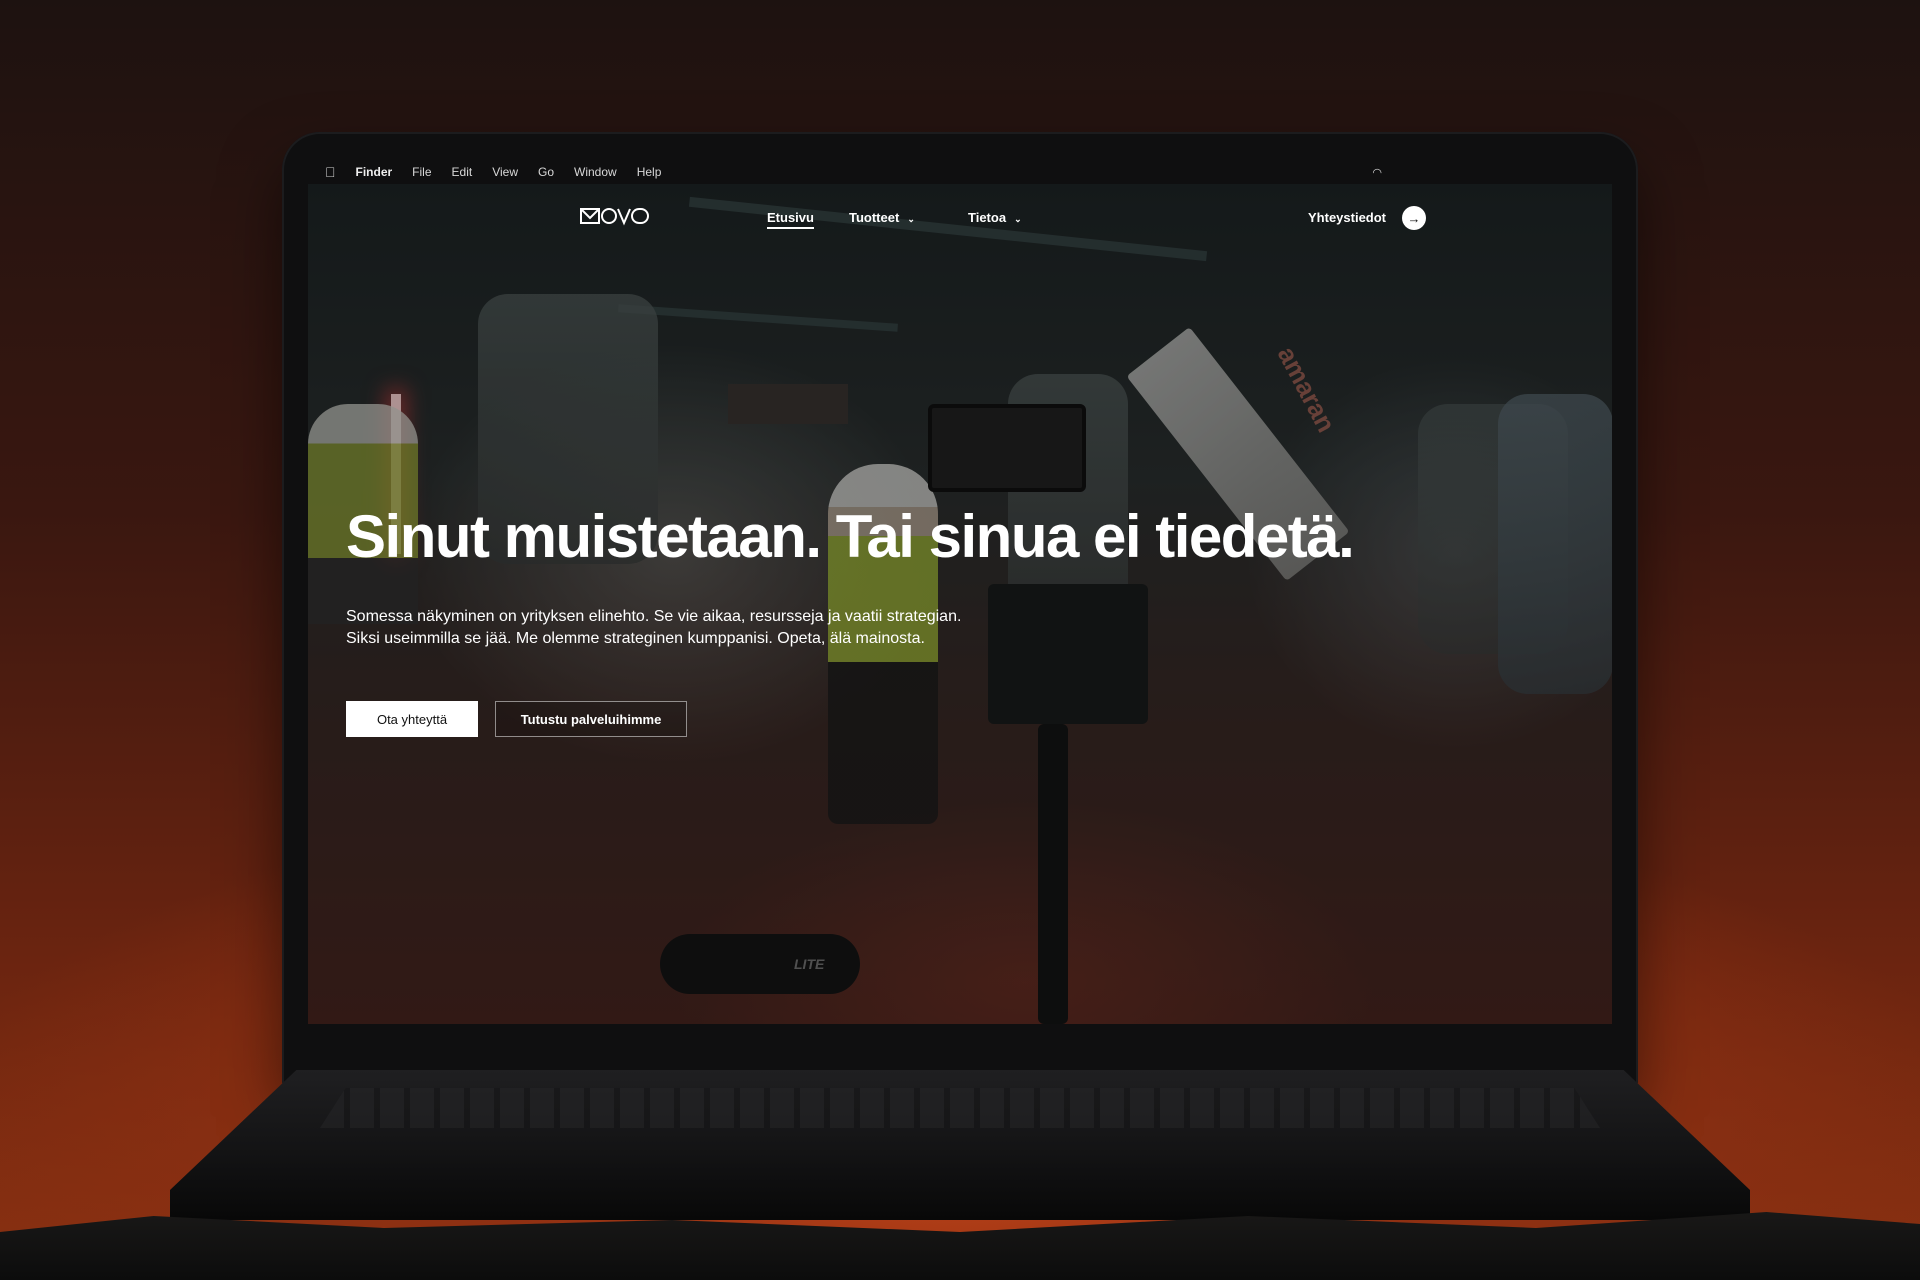 The width and height of the screenshot is (1920, 1280). What do you see at coordinates (505, 172) in the screenshot?
I see `menu-view: View` at bounding box center [505, 172].